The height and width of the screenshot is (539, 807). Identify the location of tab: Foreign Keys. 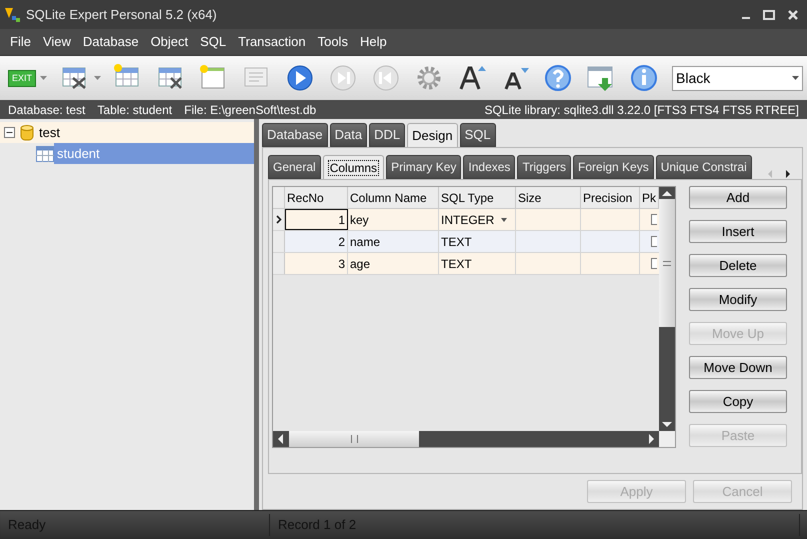
(613, 167).